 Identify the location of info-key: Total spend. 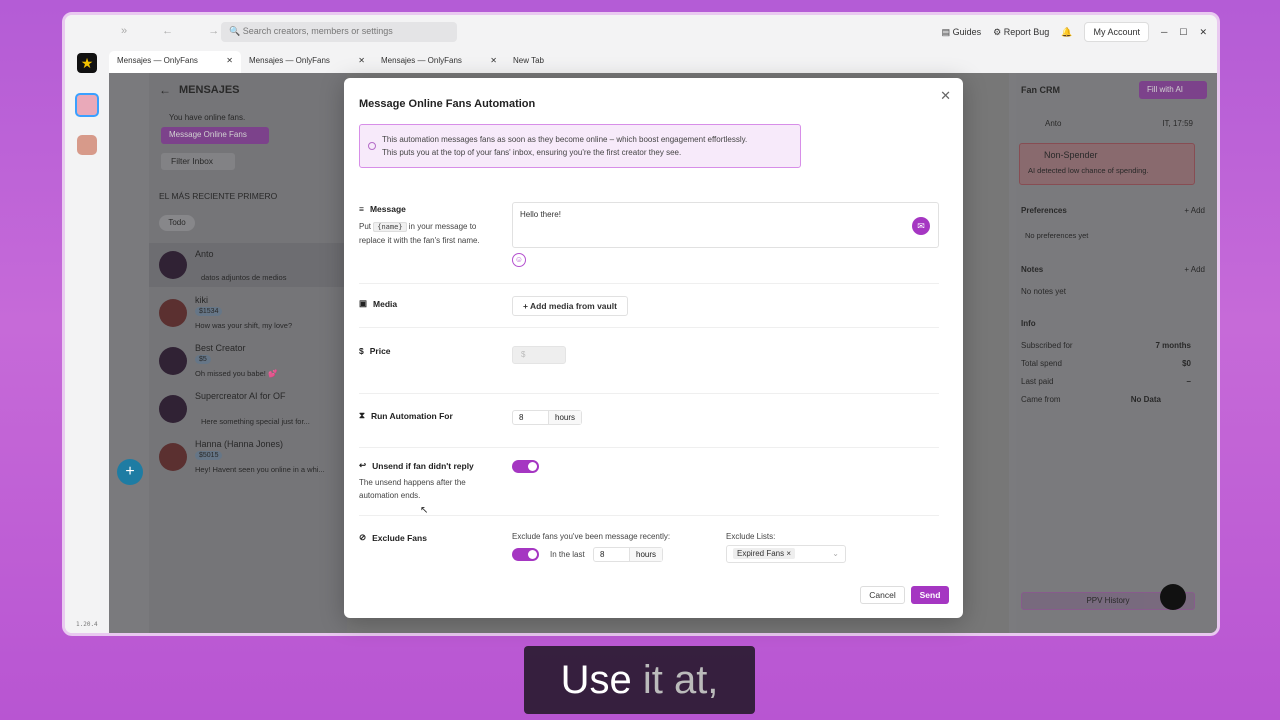
(1041, 363).